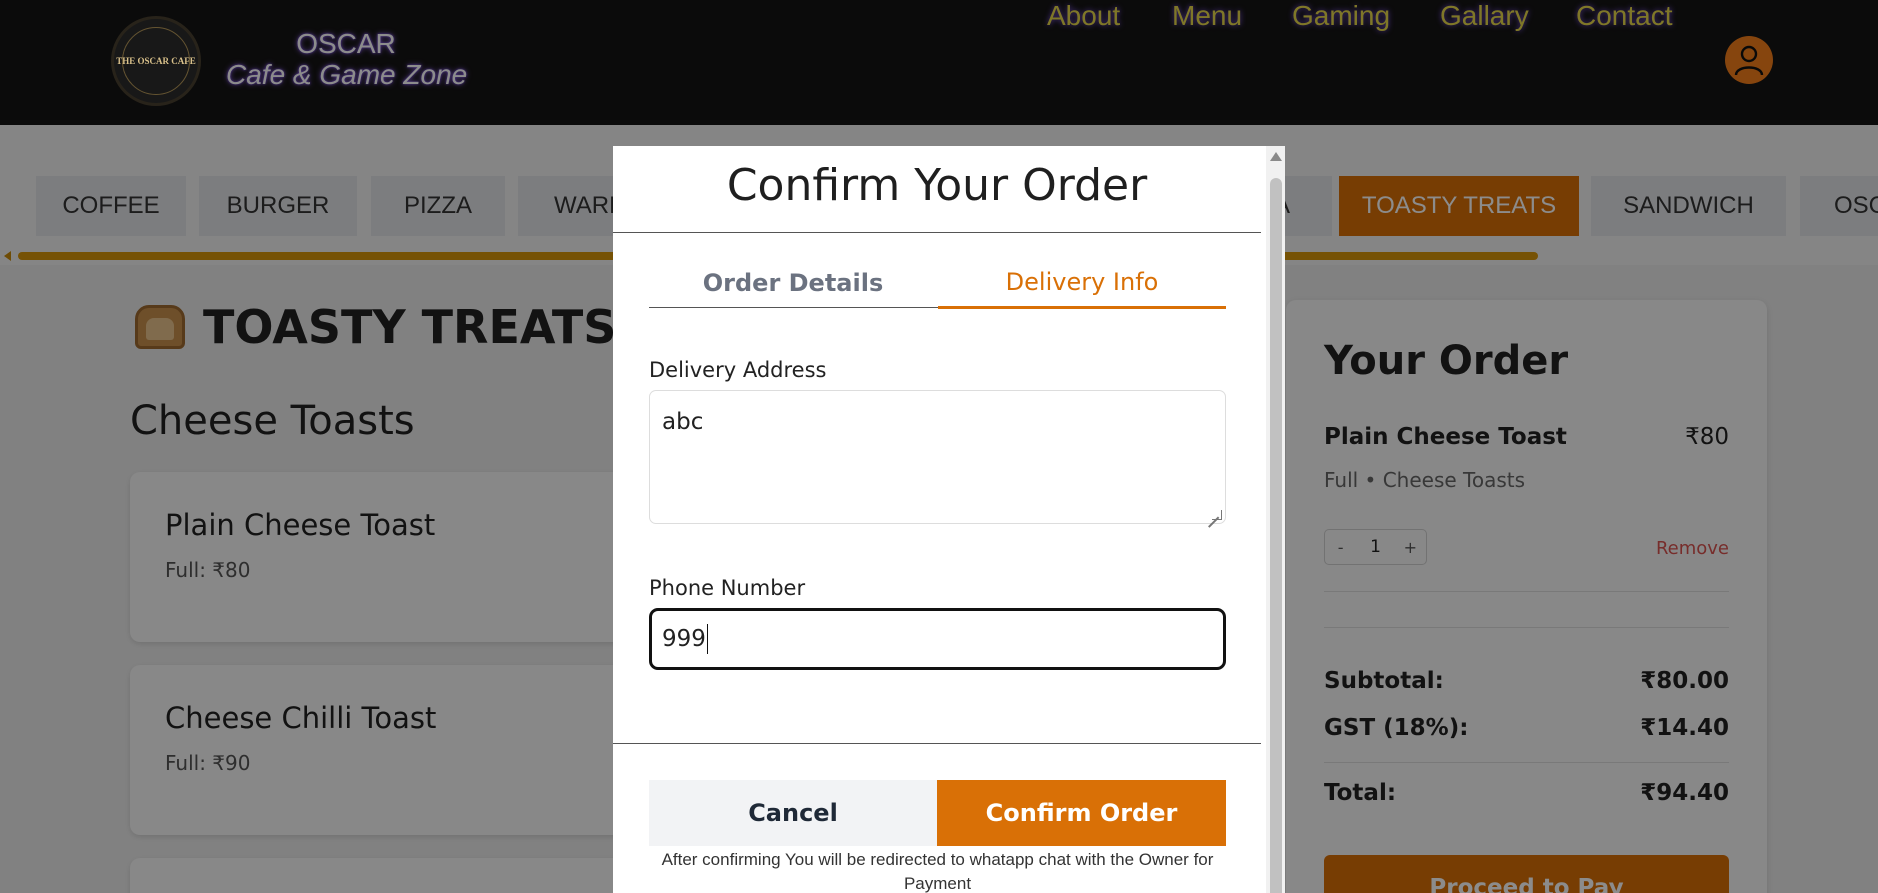 This screenshot has width=1878, height=893. Describe the element at coordinates (684, 639) in the screenshot. I see `phone-number-value: 999` at that location.